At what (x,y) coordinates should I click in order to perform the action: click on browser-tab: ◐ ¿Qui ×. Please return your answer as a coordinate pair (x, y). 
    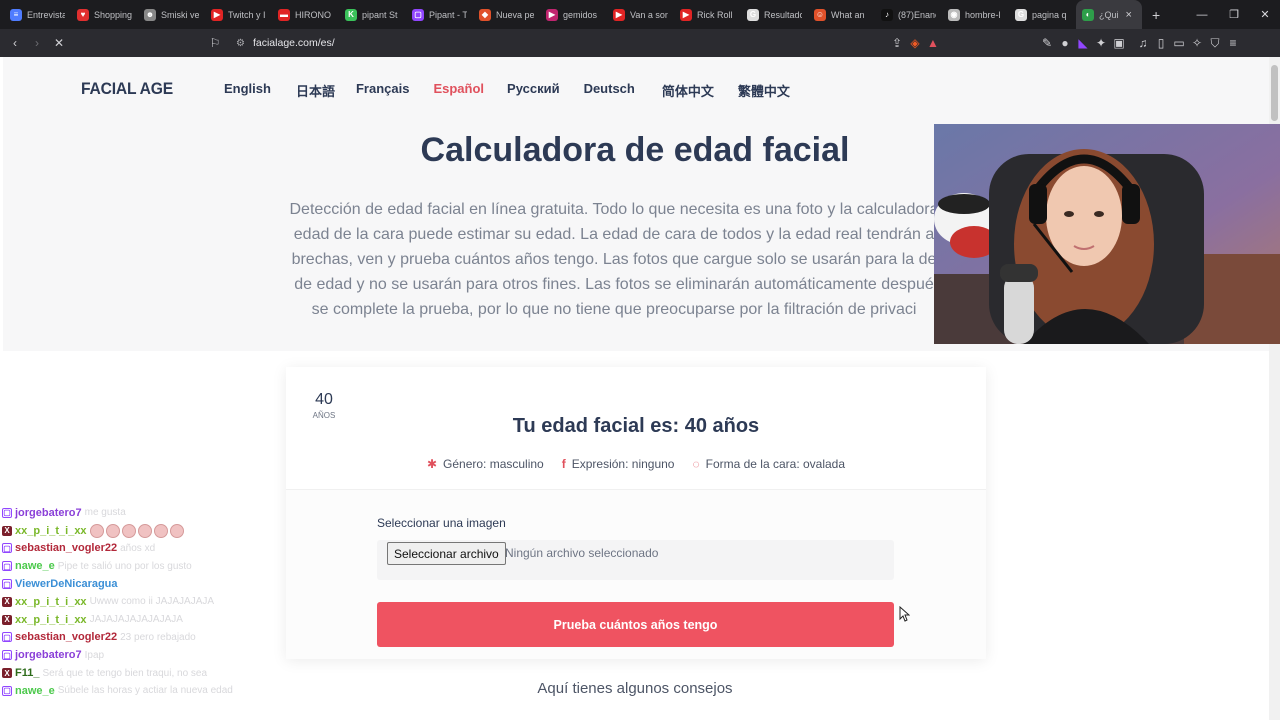
    Looking at the image, I should click on (1109, 14).